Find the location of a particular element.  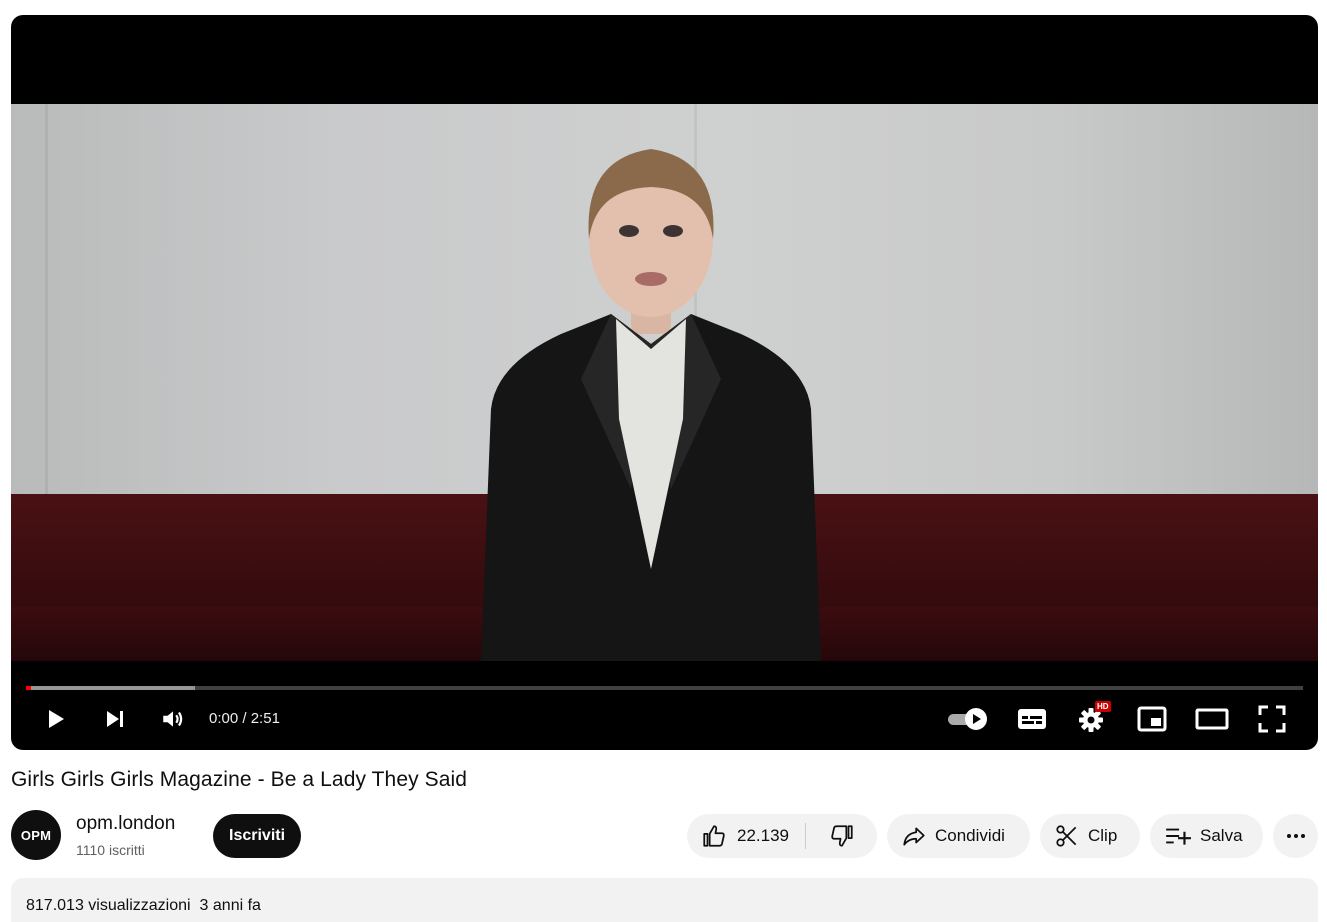

volume-button is located at coordinates (173, 719).